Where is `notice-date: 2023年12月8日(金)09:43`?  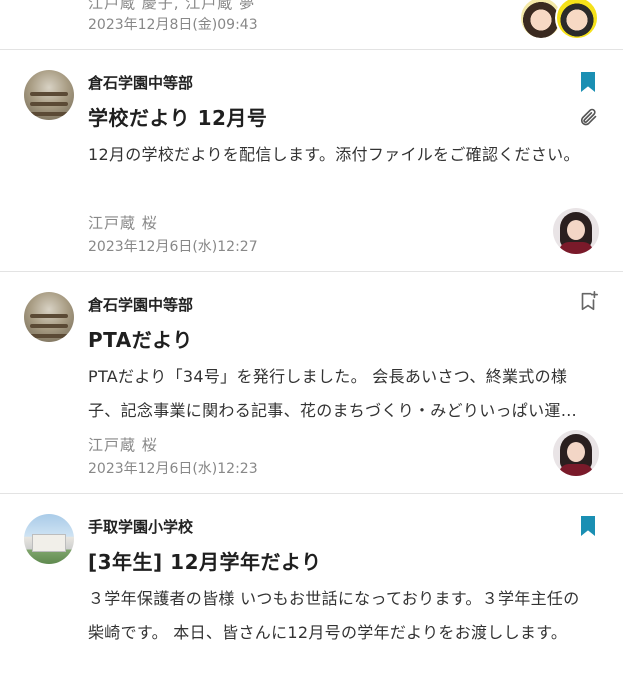
notice-date: 2023年12月8日(金)09:43 is located at coordinates (173, 25).